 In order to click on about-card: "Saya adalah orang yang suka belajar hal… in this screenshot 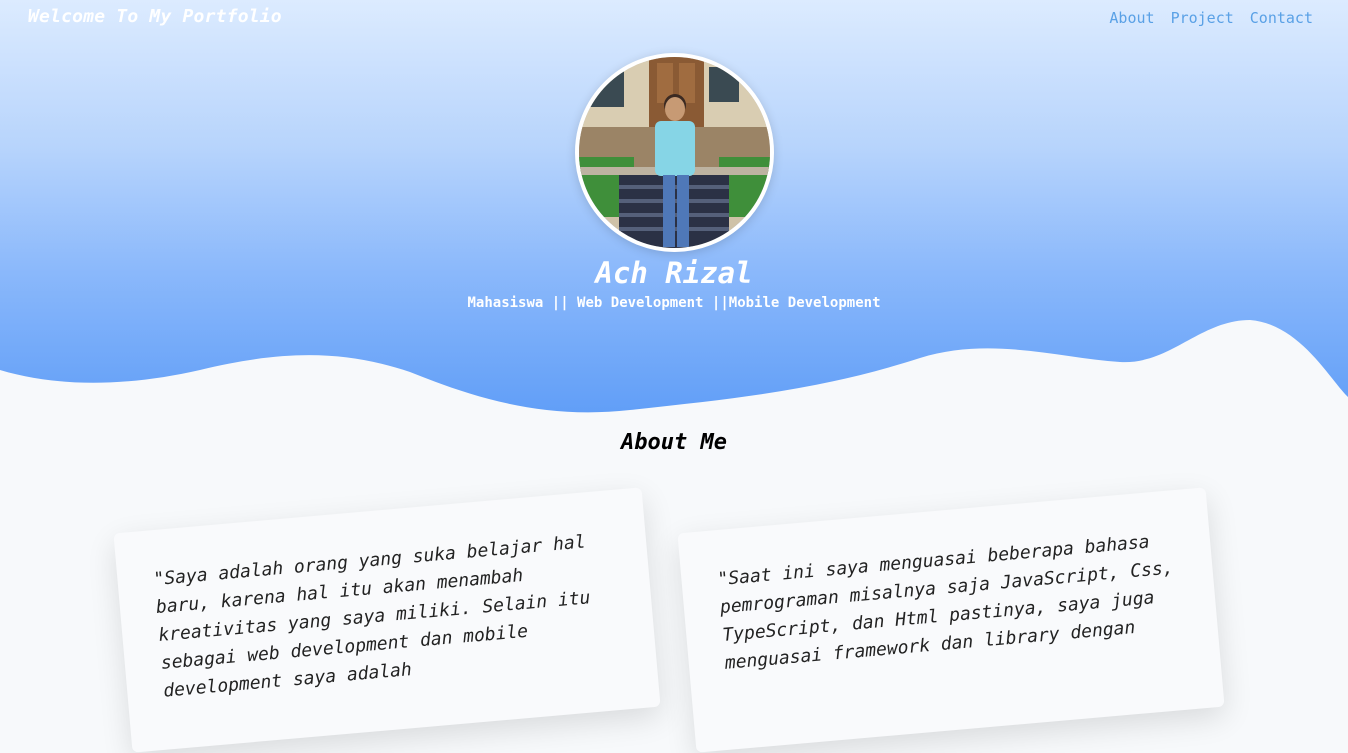, I will do `click(387, 620)`.